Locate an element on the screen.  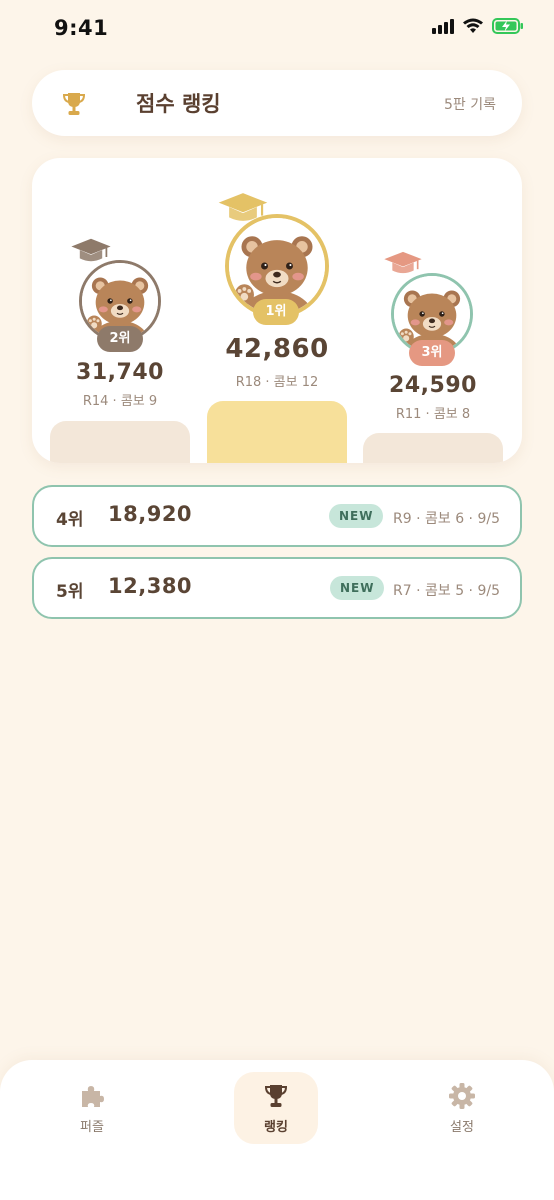
tab-label: 랭킹 is located at coordinates (276, 1127).